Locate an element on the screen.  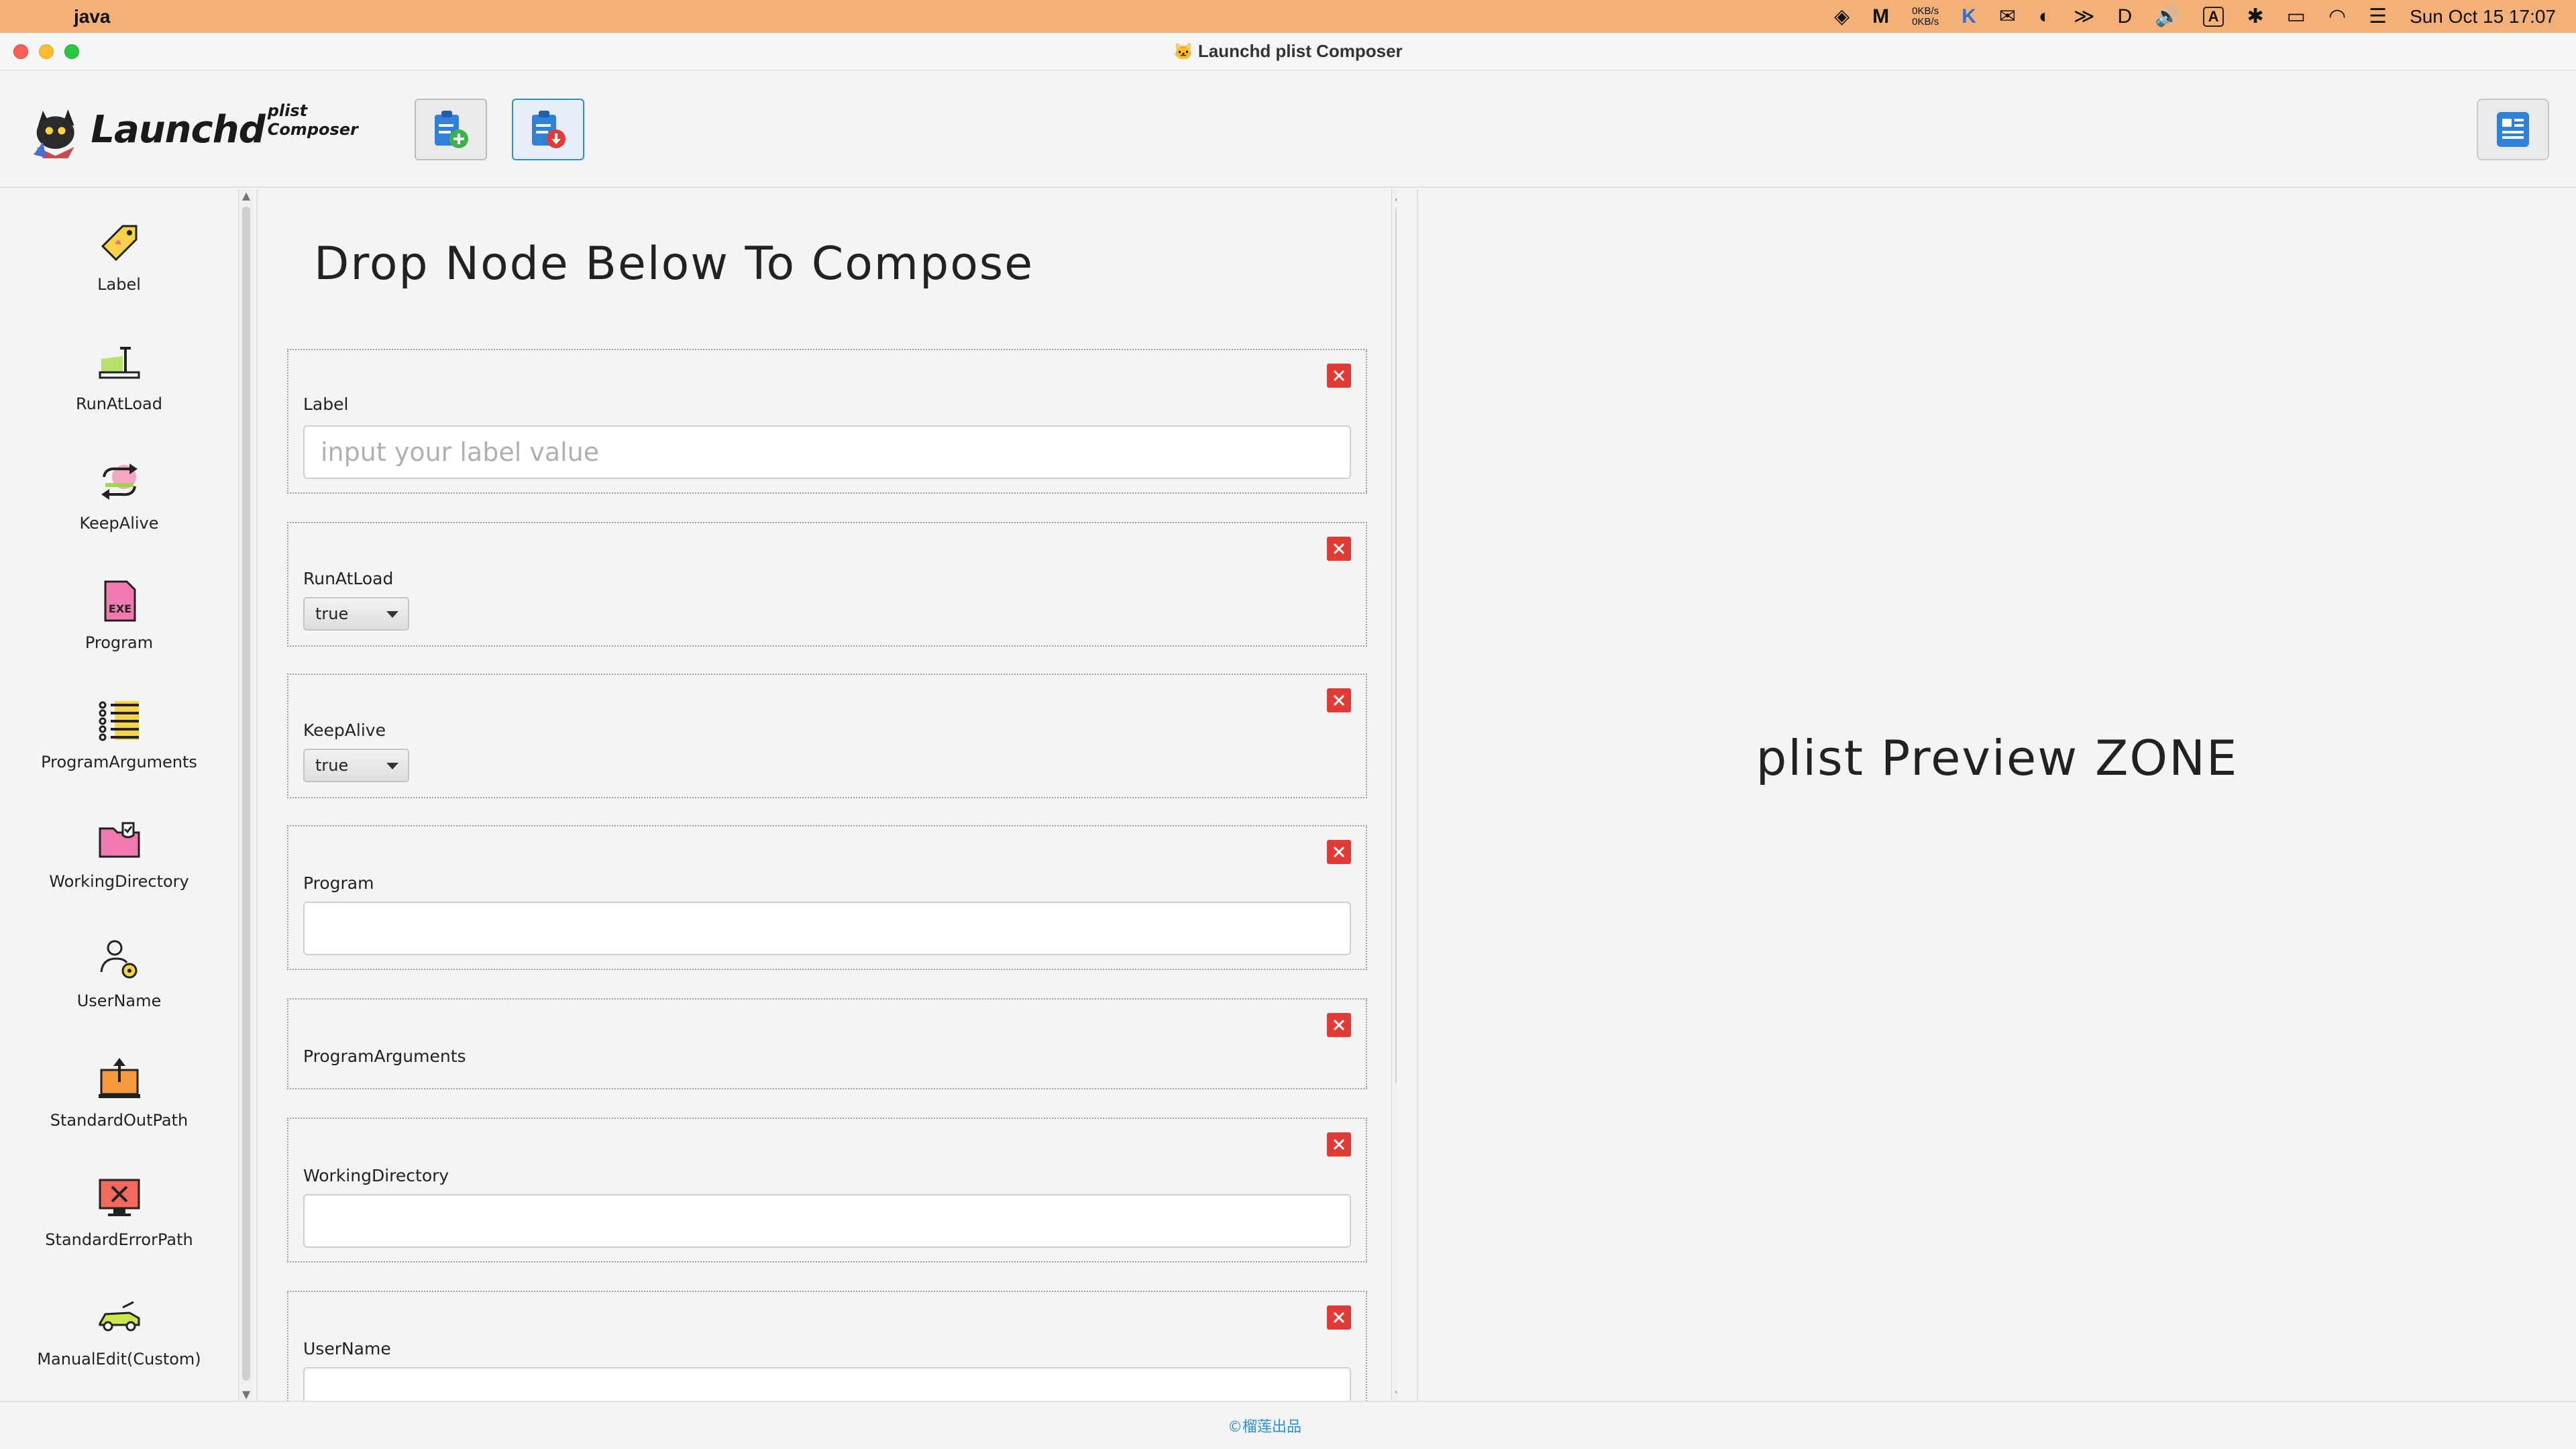
new-plist-button is located at coordinates (451, 129).